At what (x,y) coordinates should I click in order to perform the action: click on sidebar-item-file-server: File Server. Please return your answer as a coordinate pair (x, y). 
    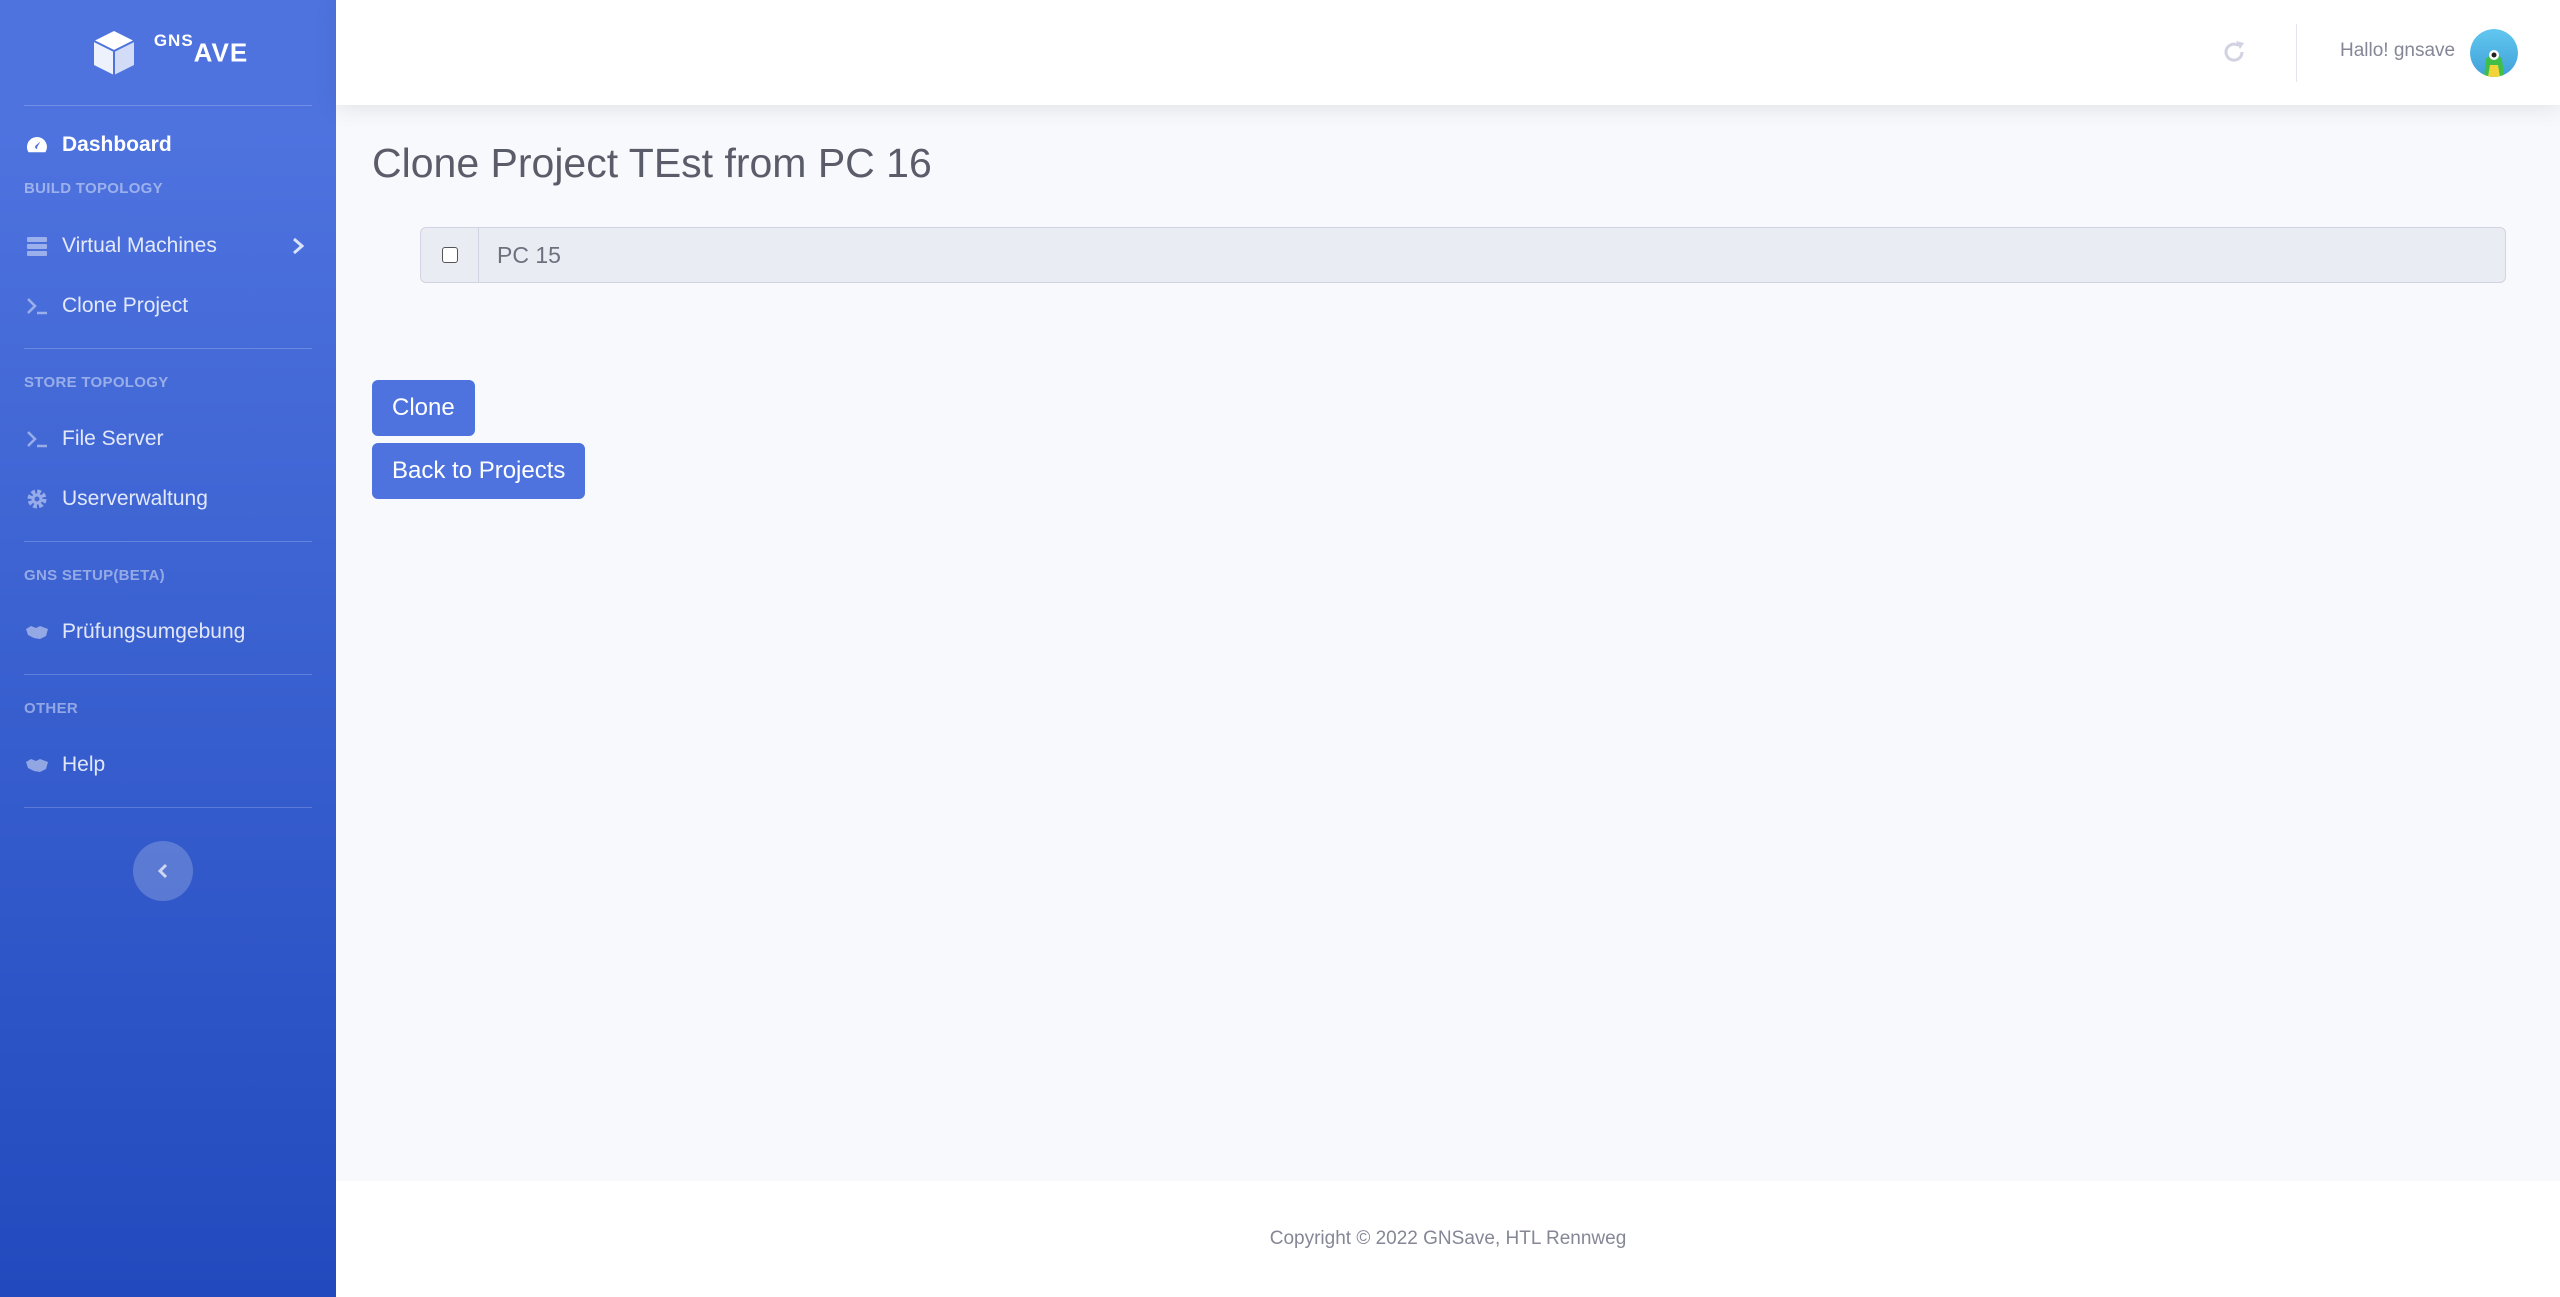
    Looking at the image, I should click on (168, 439).